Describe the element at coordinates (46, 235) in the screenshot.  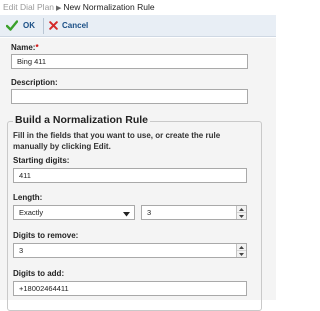
I see `digits-to-remove-label: Digits to remove:` at that location.